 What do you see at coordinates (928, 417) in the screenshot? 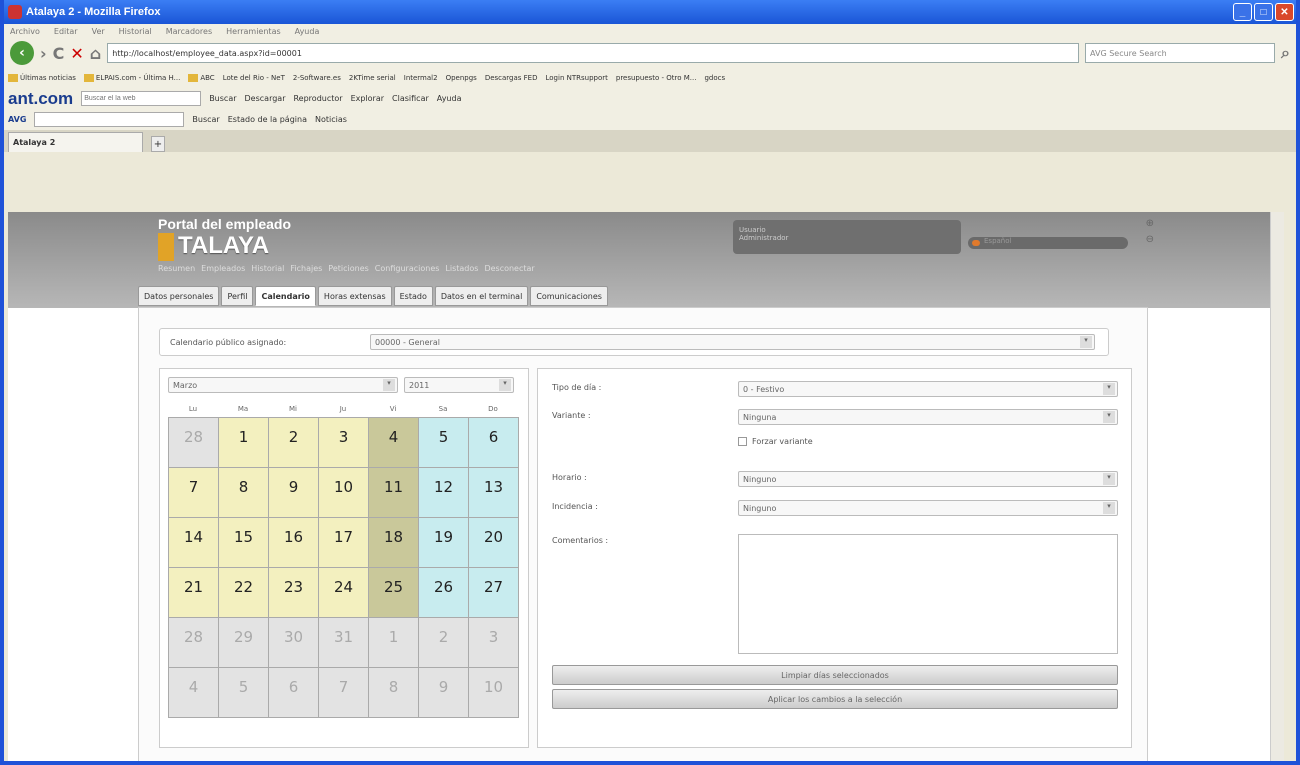
I see `variant-select: Ninguna` at bounding box center [928, 417].